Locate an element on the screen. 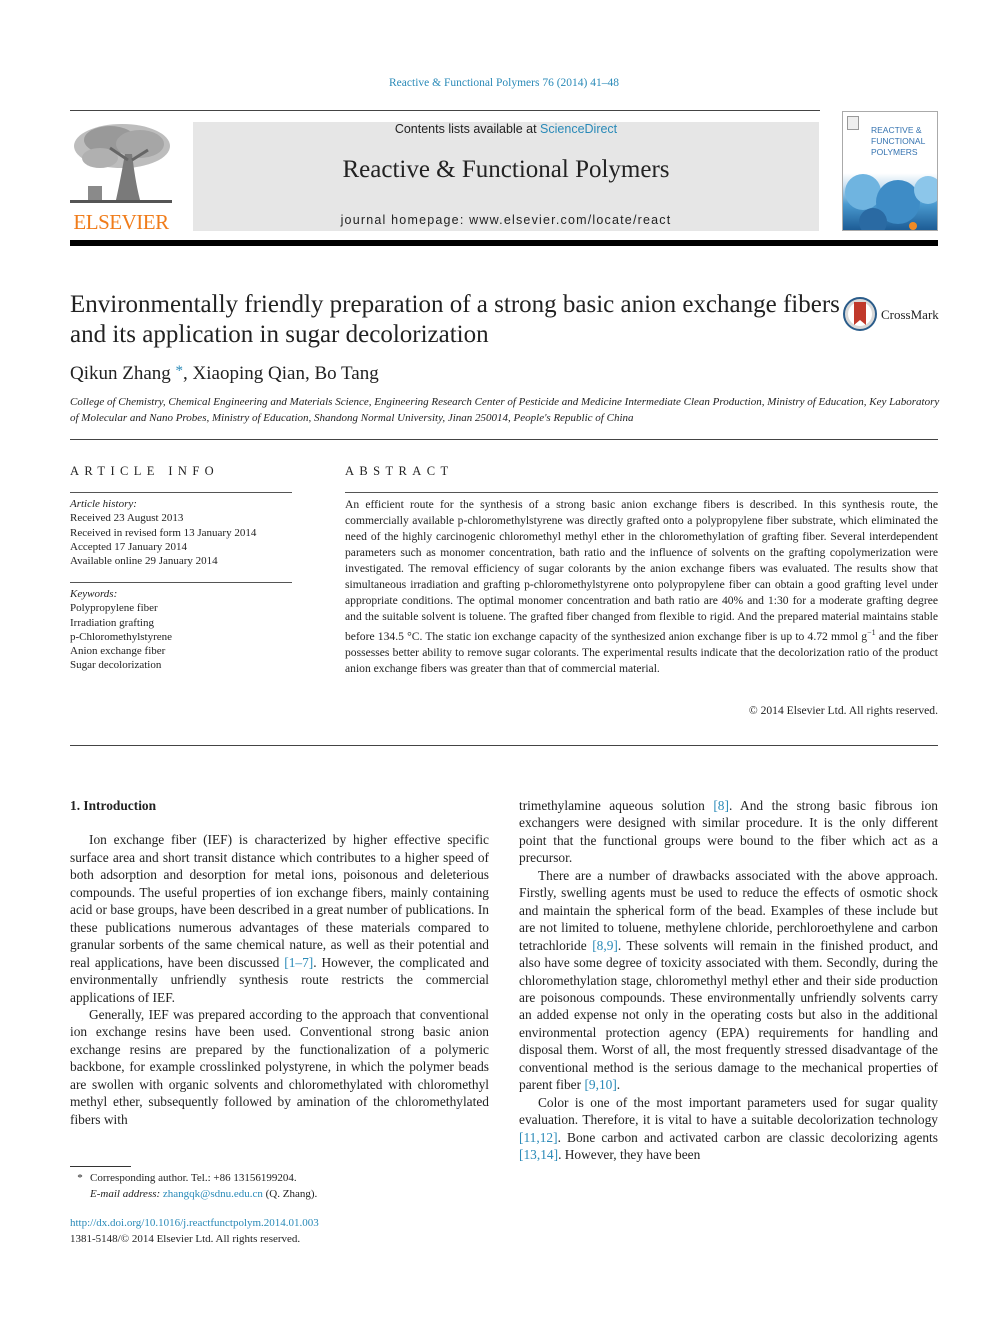  cover-title-line: REACTIVE & is located at coordinates (896, 130).